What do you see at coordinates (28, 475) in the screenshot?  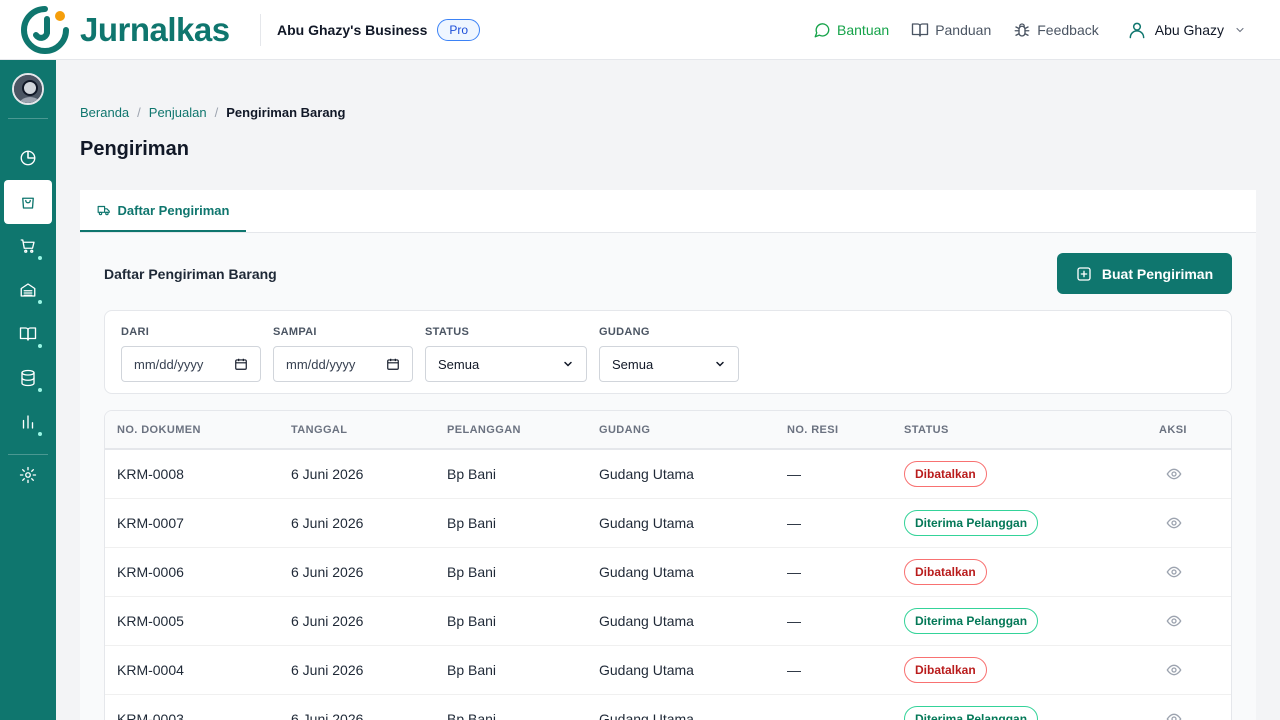 I see `sidebar-item-settings` at bounding box center [28, 475].